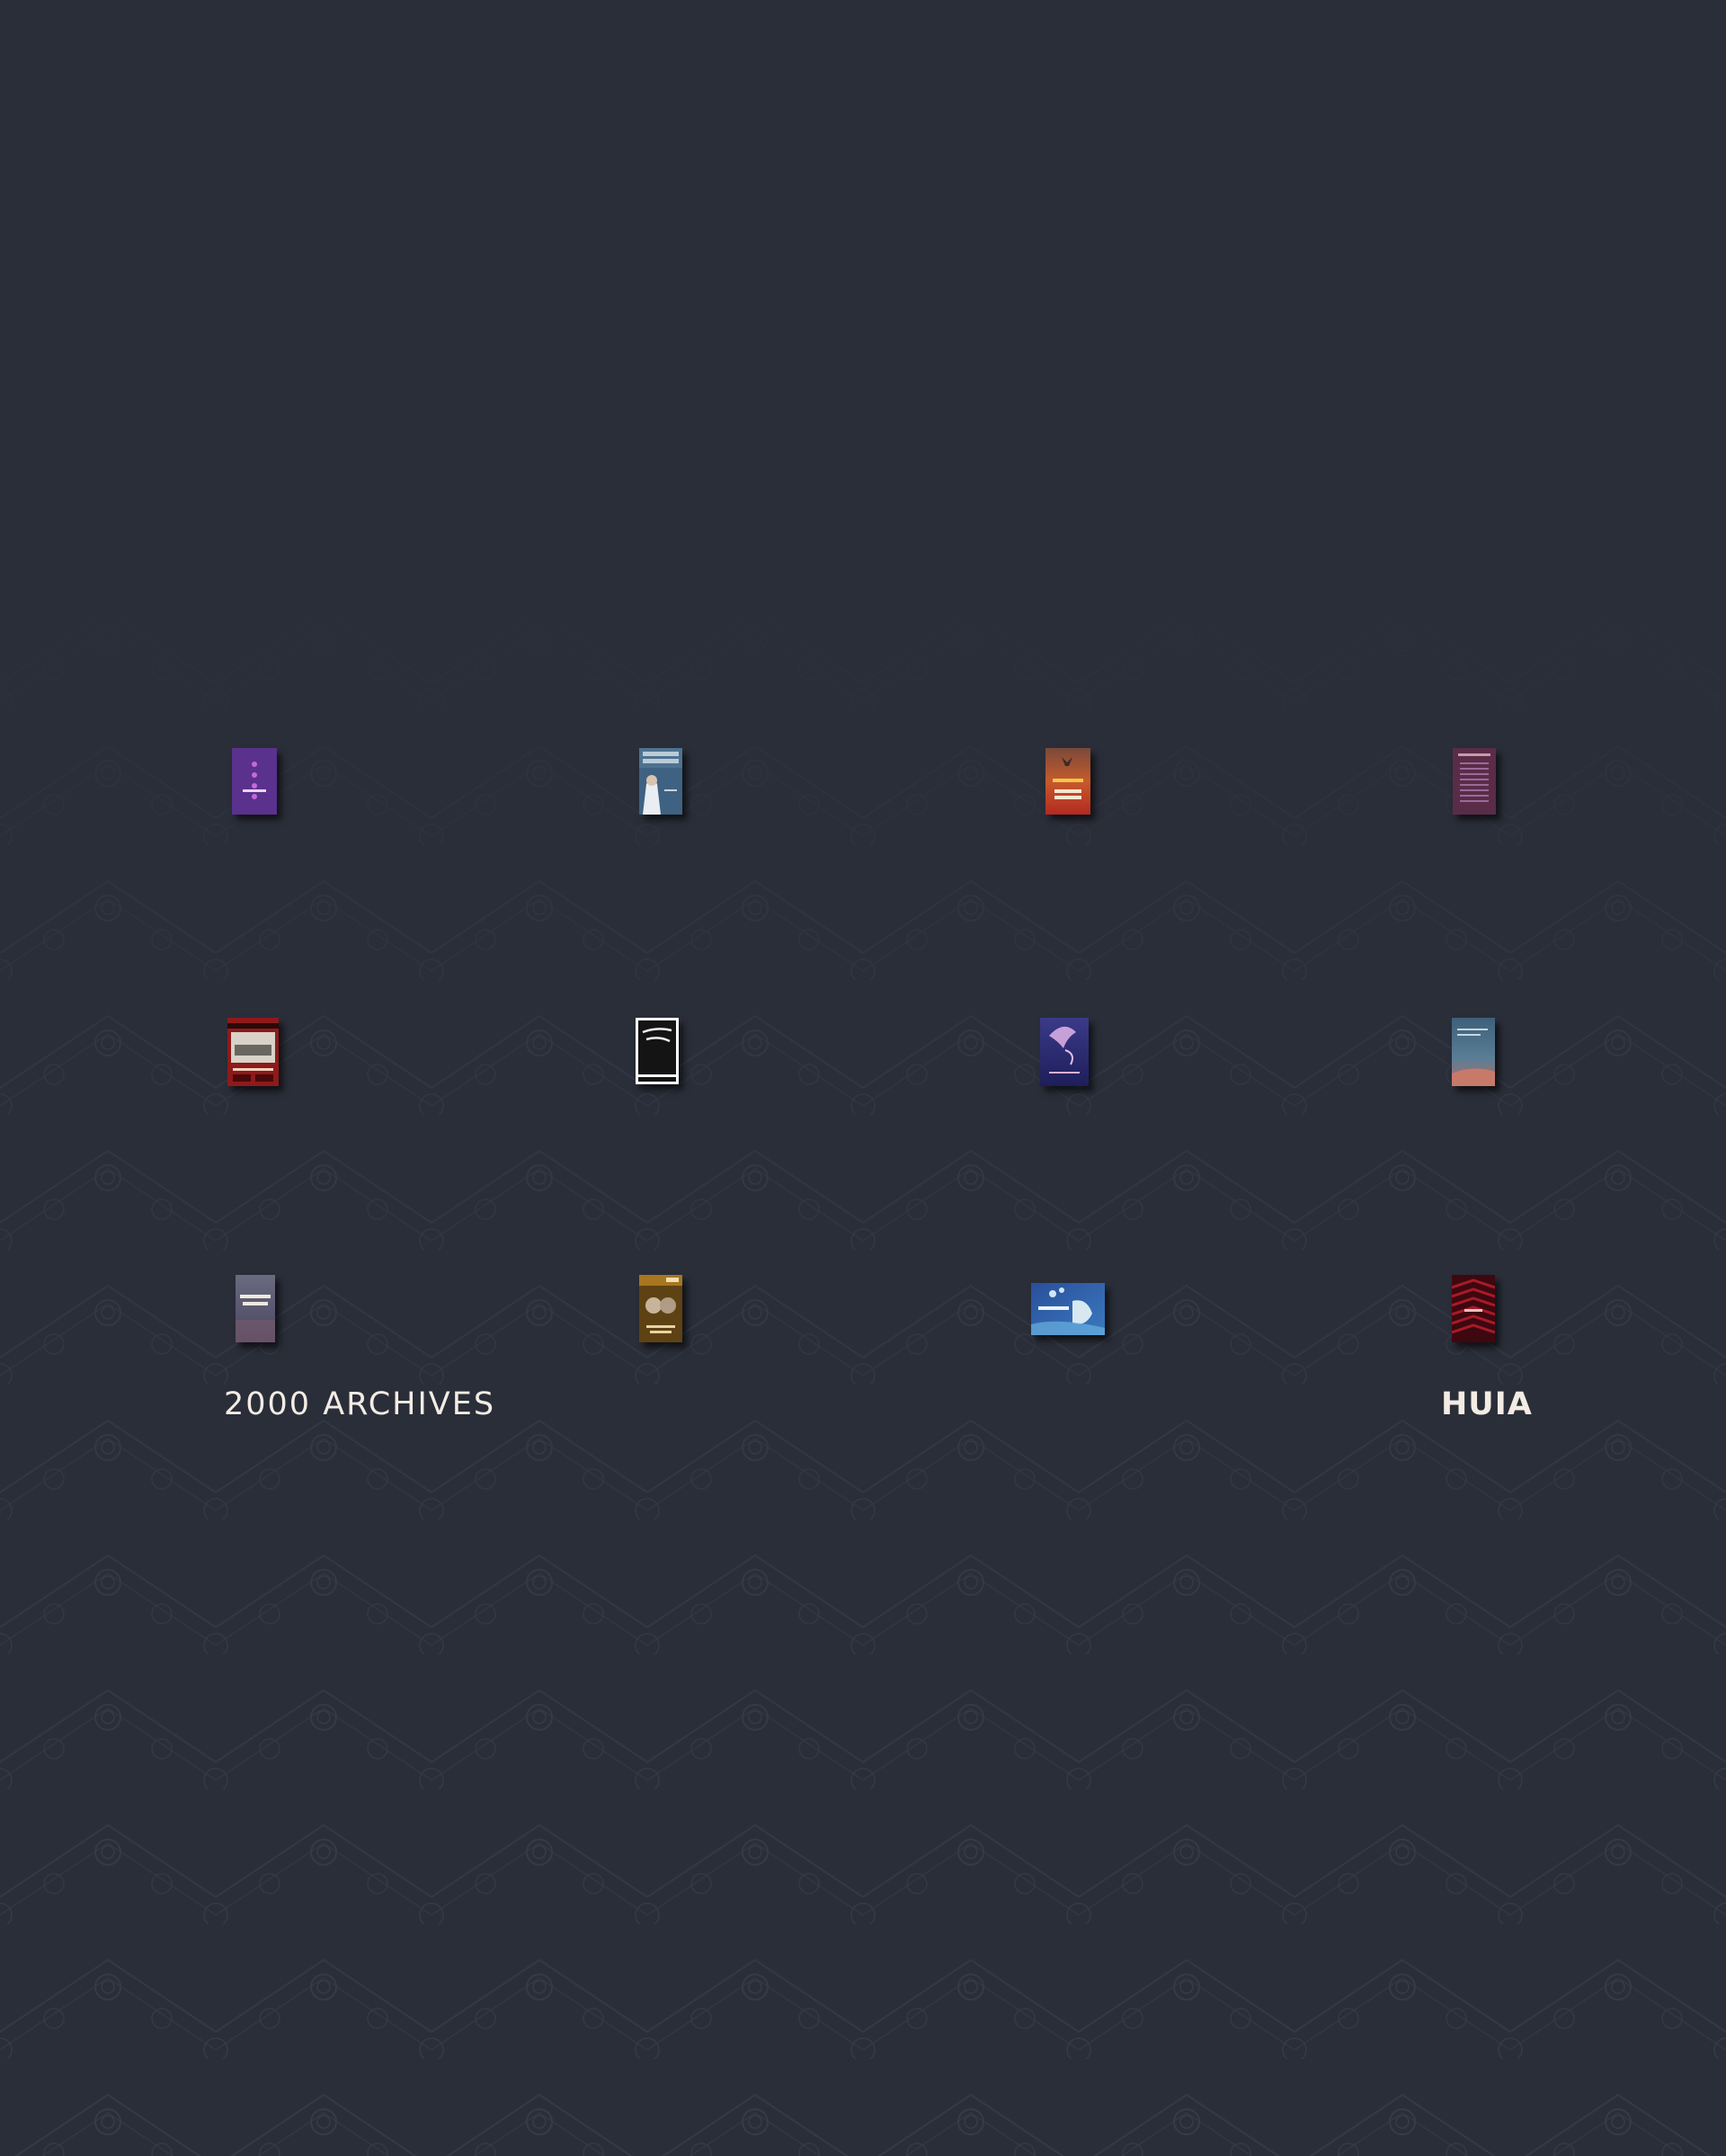  What do you see at coordinates (1487, 1404) in the screenshot?
I see `publisher-label: HUIA` at bounding box center [1487, 1404].